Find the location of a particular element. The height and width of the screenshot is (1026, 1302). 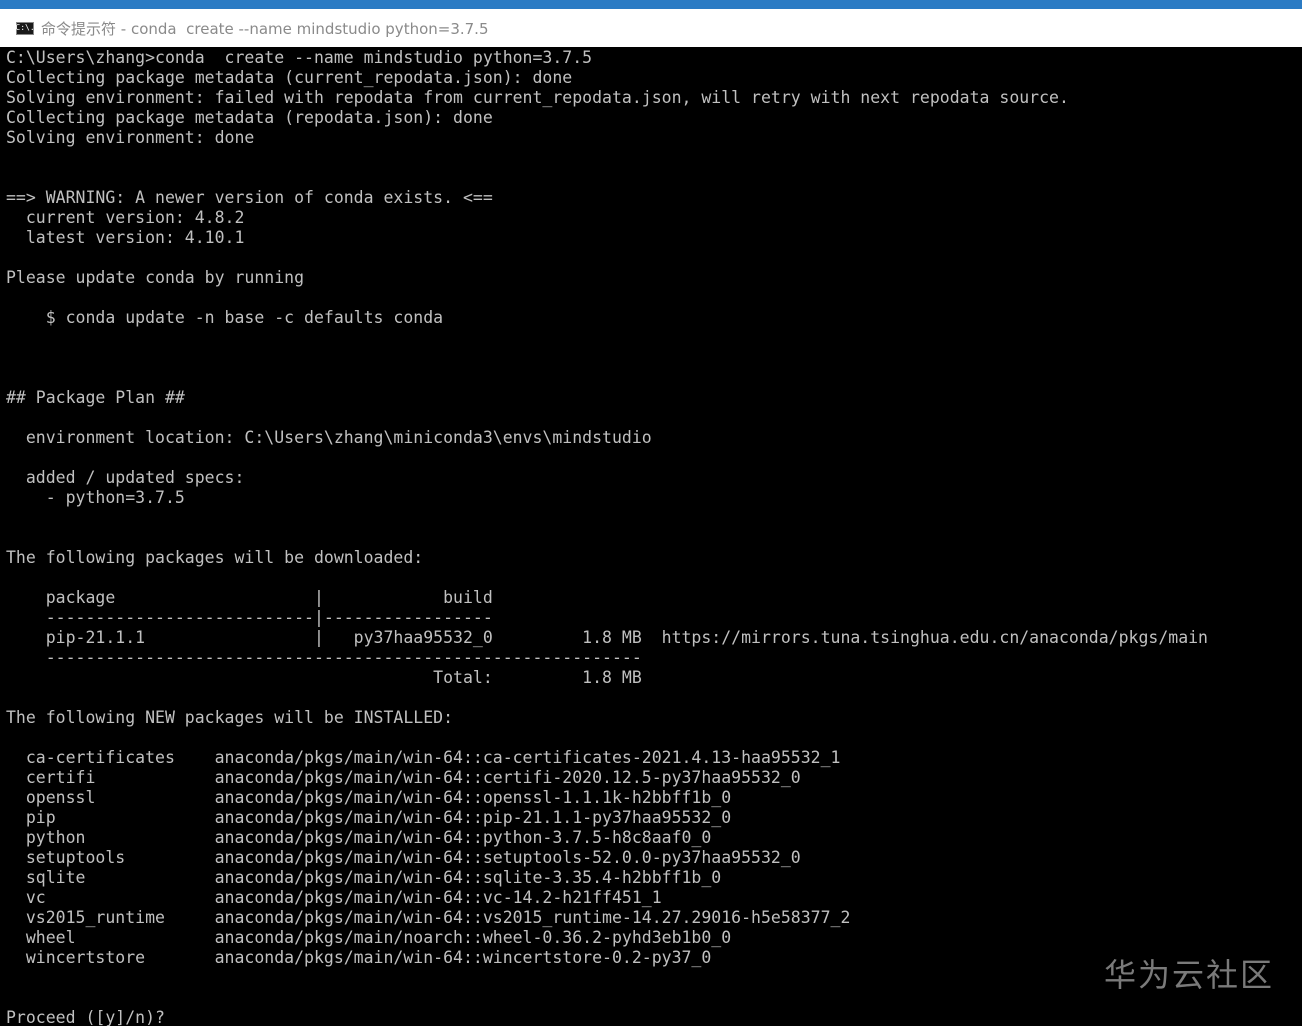

cmd-icon: C:\. is located at coordinates (25, 28).